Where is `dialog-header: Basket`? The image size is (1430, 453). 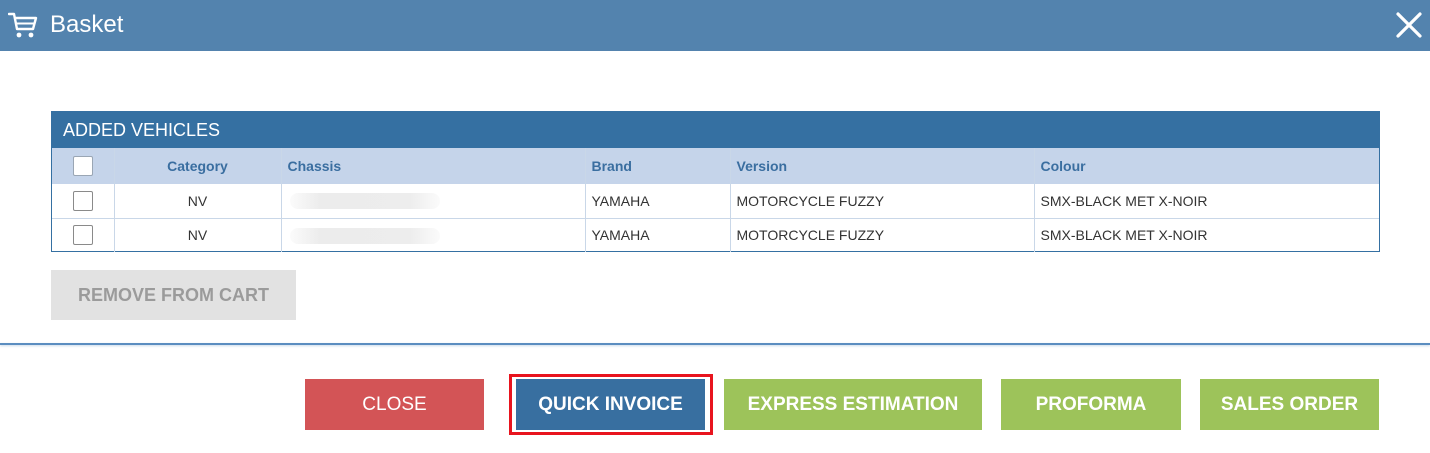 dialog-header: Basket is located at coordinates (715, 25).